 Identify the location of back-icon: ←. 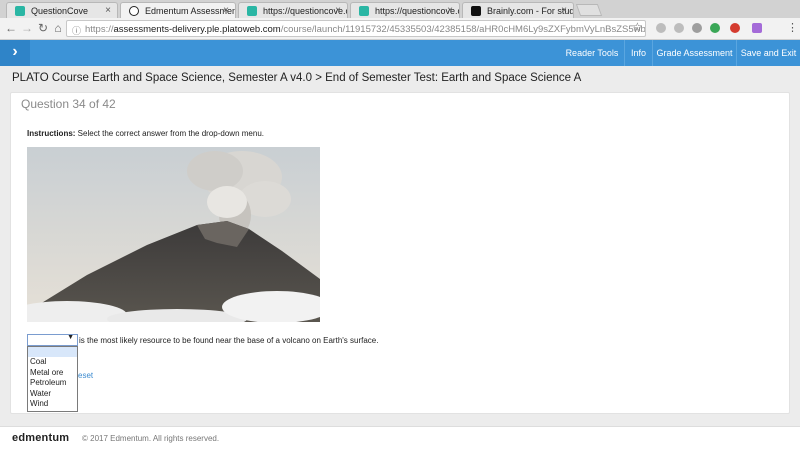
(11, 28).